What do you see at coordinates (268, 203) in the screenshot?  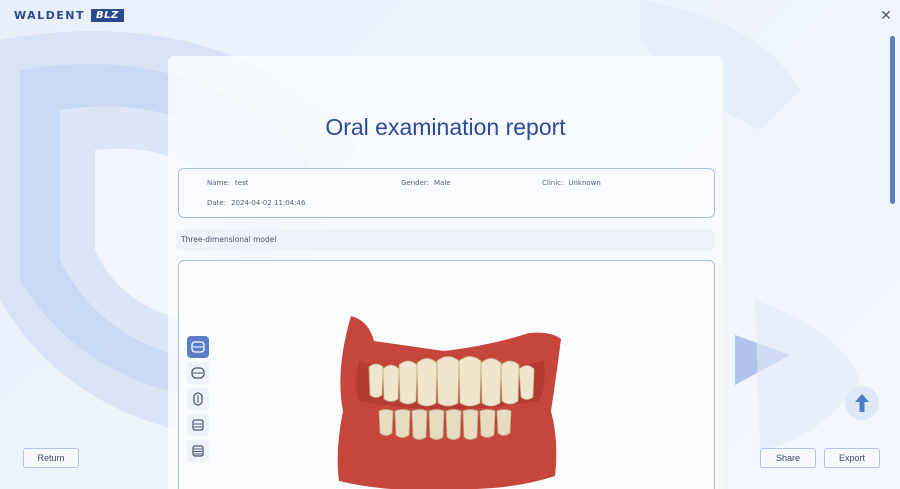 I see `date-value: 2024-04-02 11:04:46` at bounding box center [268, 203].